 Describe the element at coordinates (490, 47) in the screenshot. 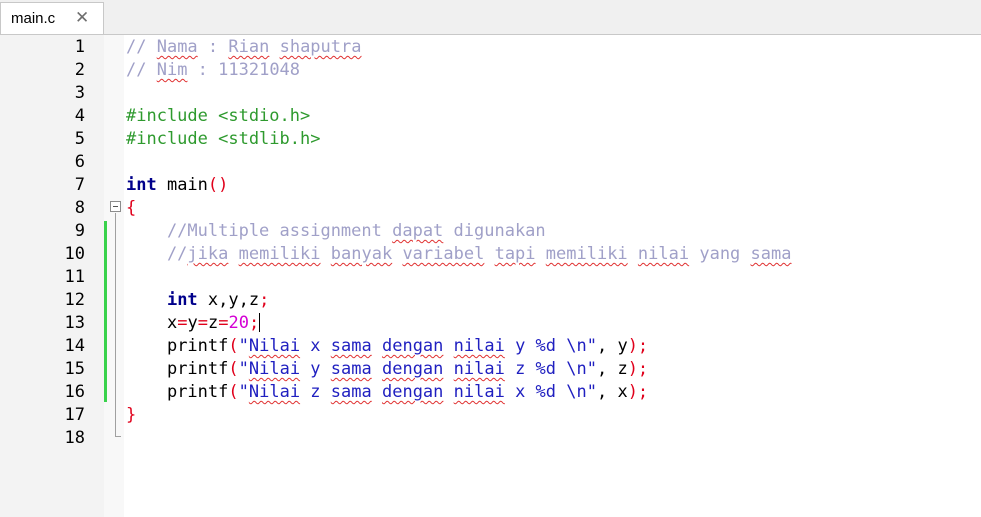

I see `code-line: 1 // Nama : Rian shaputra` at that location.